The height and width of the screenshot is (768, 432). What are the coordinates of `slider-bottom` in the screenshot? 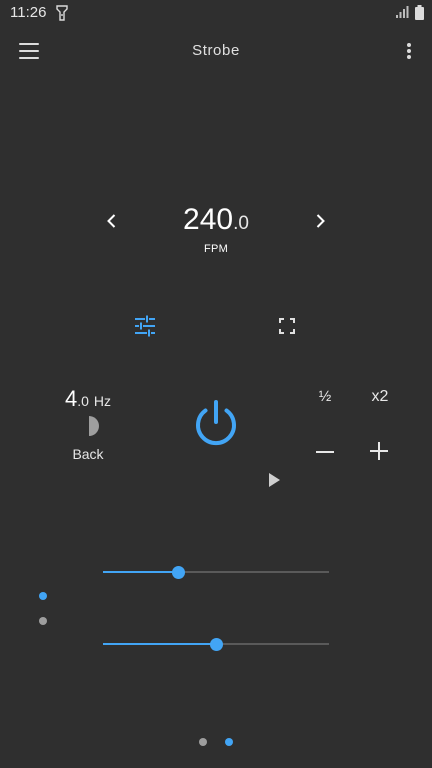 It's located at (216, 644).